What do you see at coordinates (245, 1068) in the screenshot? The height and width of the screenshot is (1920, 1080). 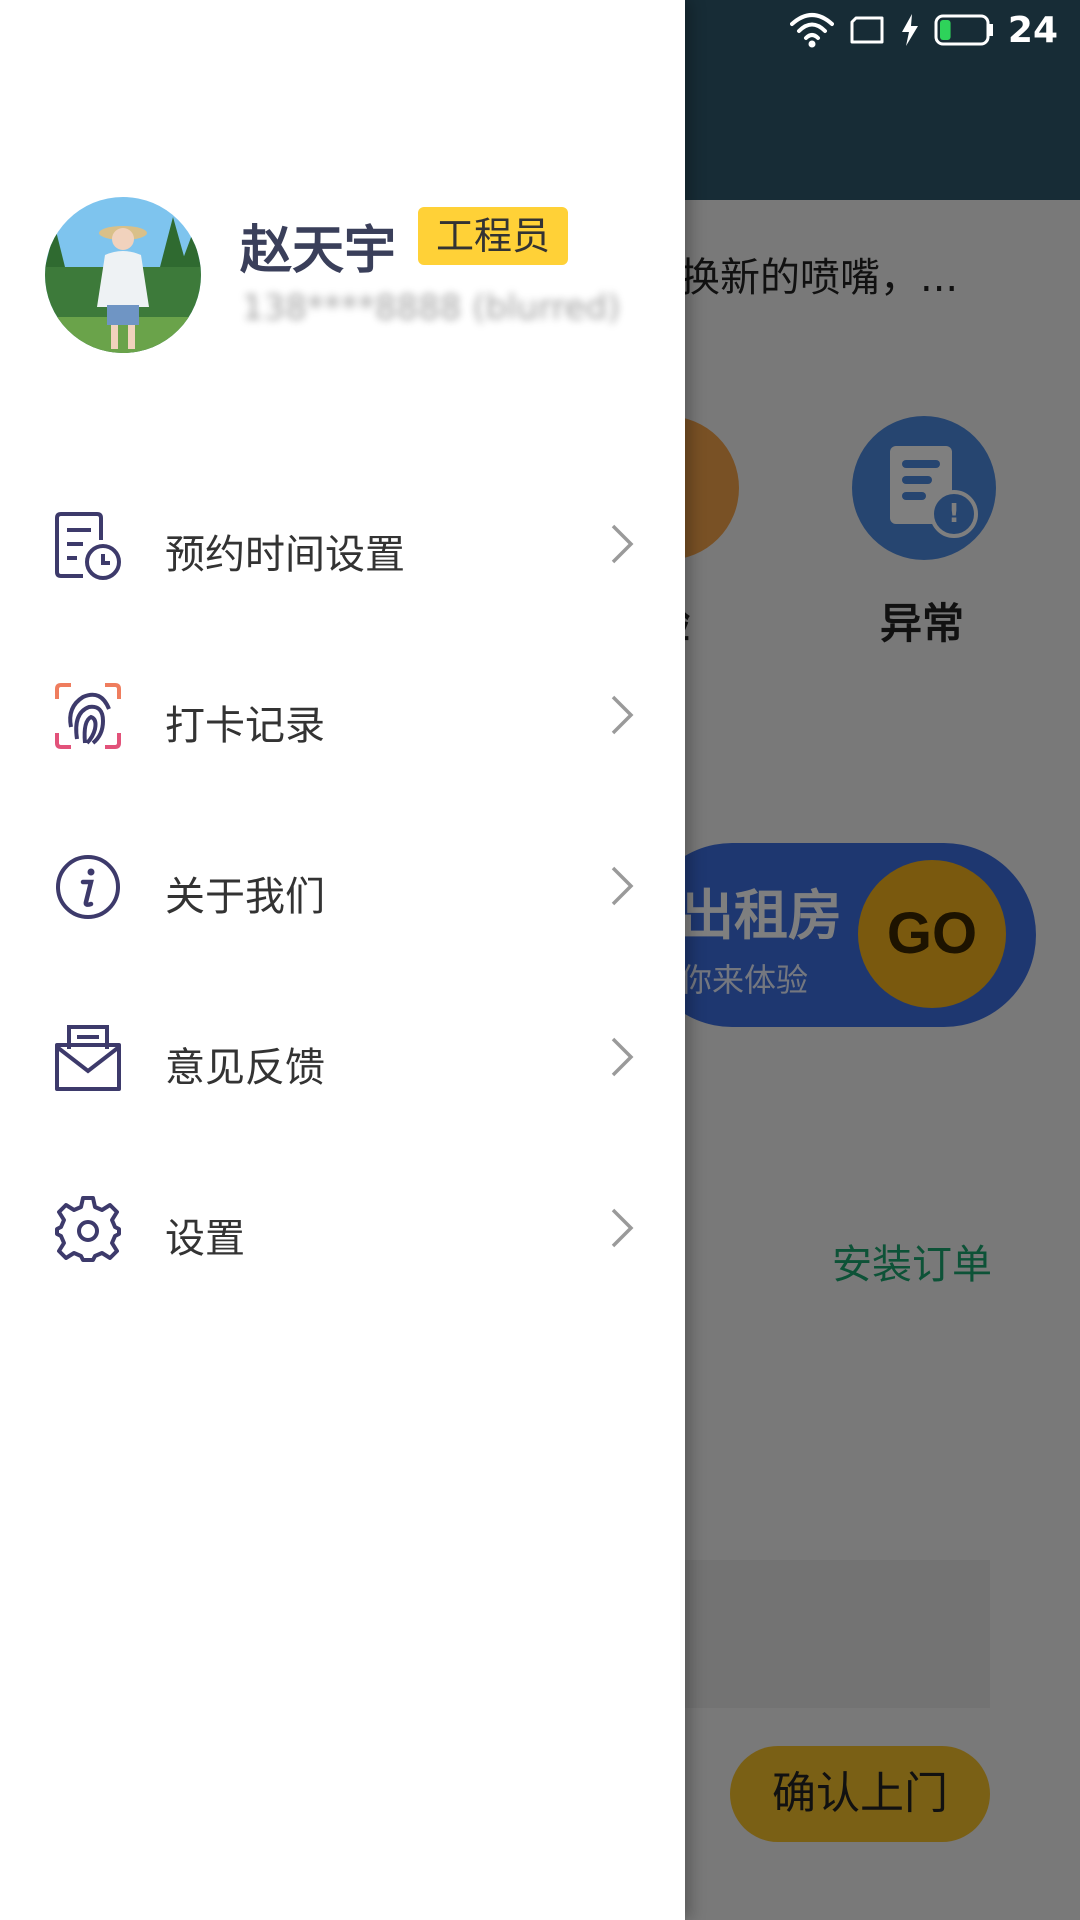 I see `menu-label-feedback: 意见反馈` at bounding box center [245, 1068].